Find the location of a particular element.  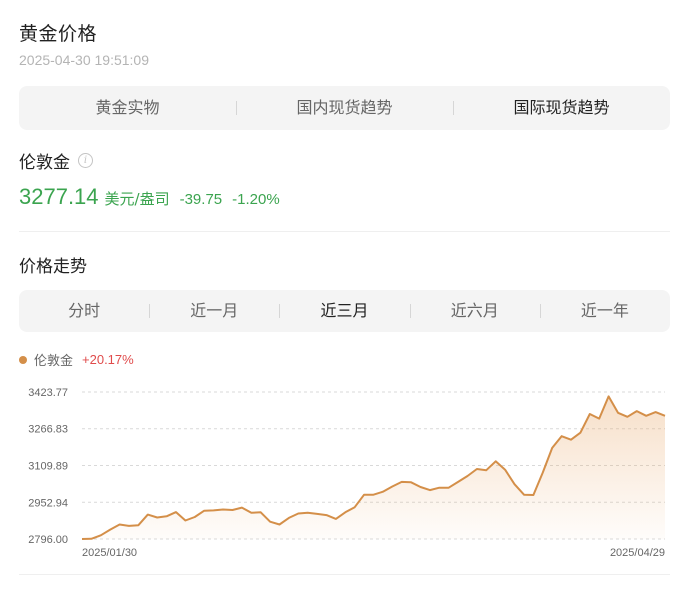

range-tab-1y: 近一年 is located at coordinates (604, 311).